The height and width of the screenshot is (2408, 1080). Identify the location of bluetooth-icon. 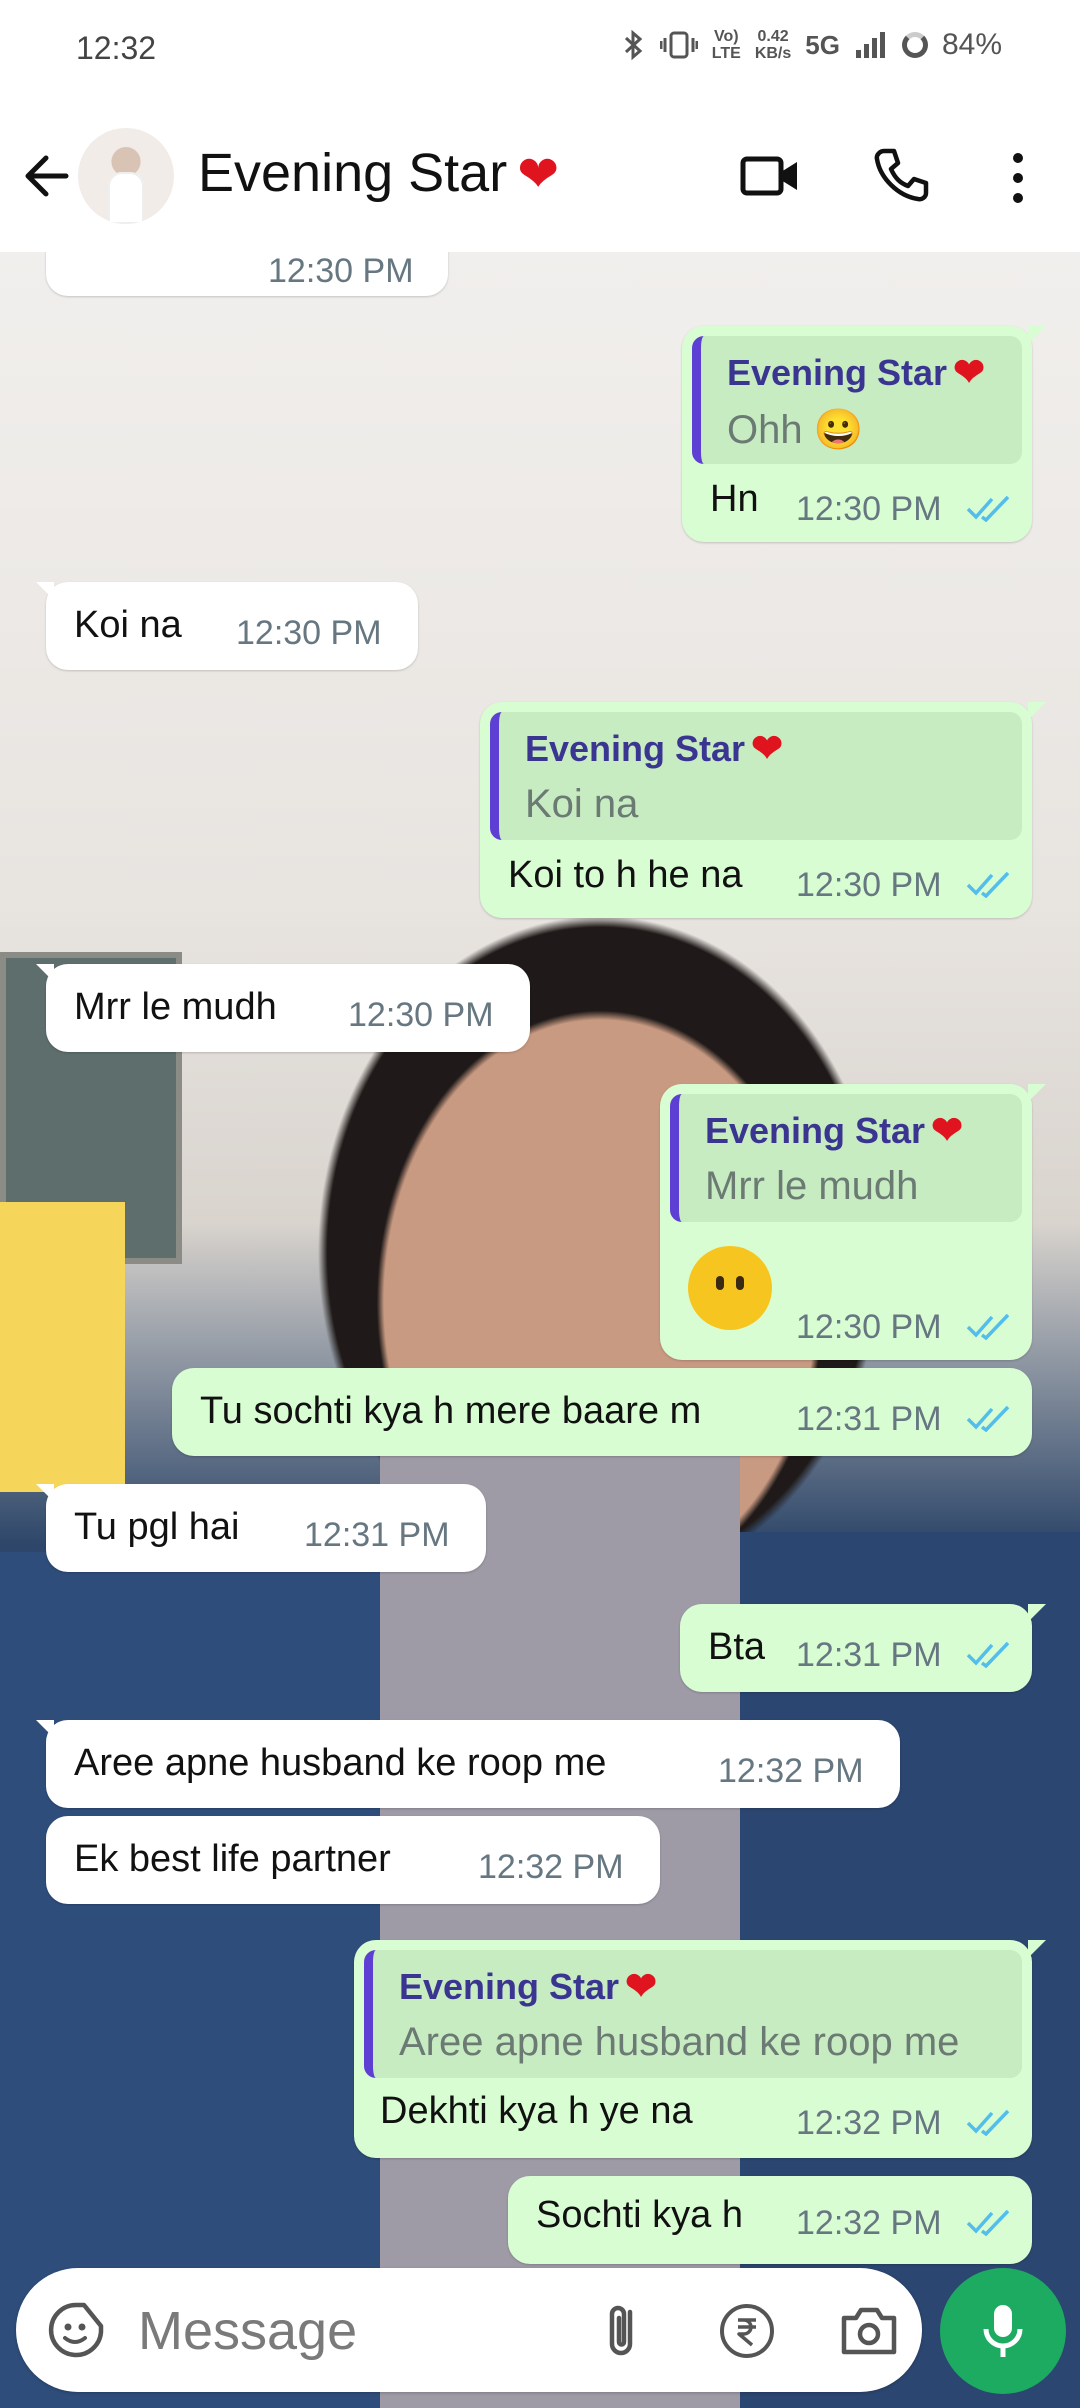
(633, 45).